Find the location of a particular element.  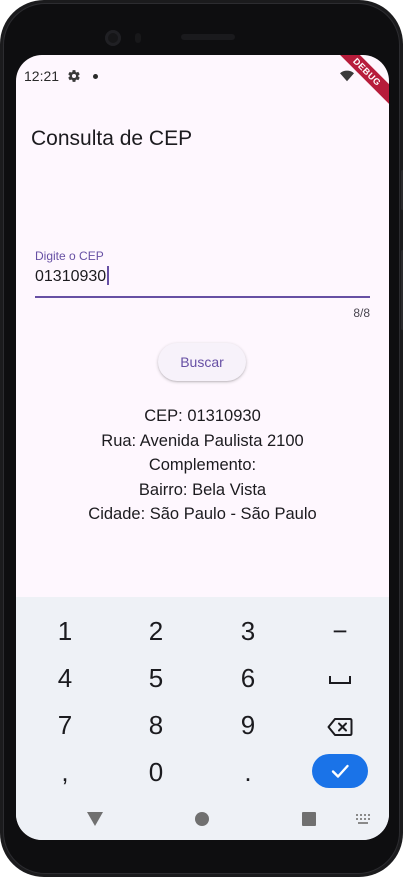

buscar-button: Buscar is located at coordinates (202, 362).